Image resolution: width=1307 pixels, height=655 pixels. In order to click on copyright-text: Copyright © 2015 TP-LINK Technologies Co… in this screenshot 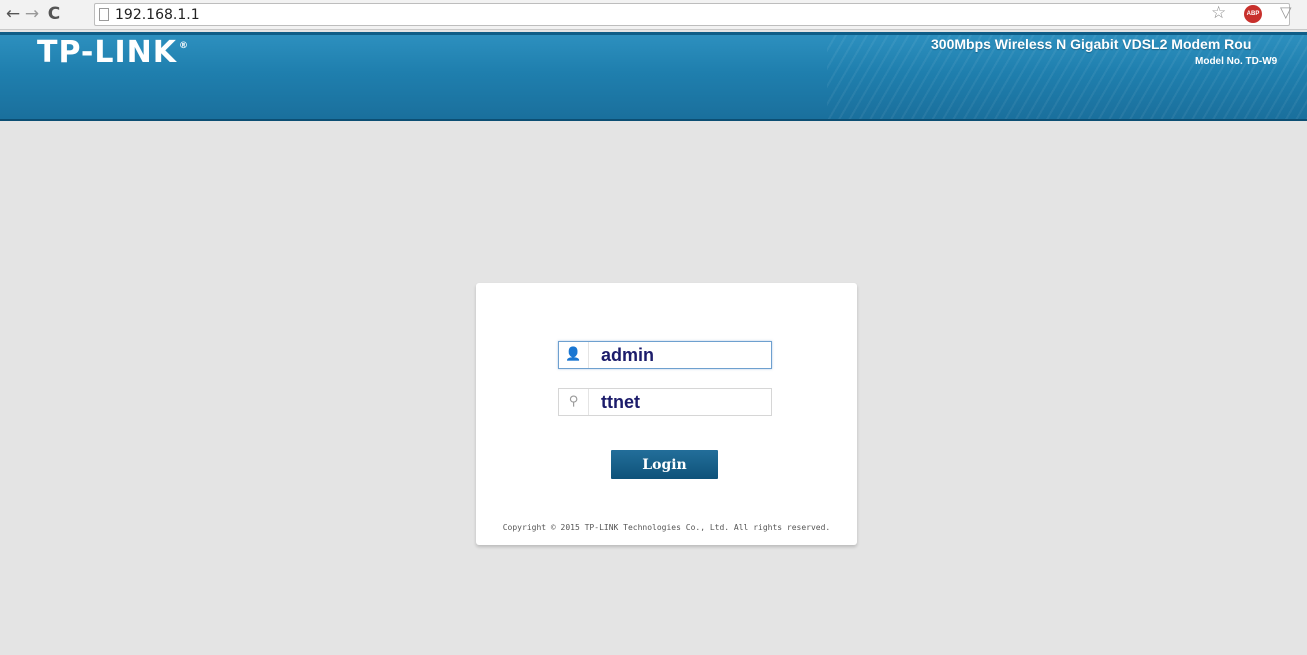, I will do `click(666, 527)`.